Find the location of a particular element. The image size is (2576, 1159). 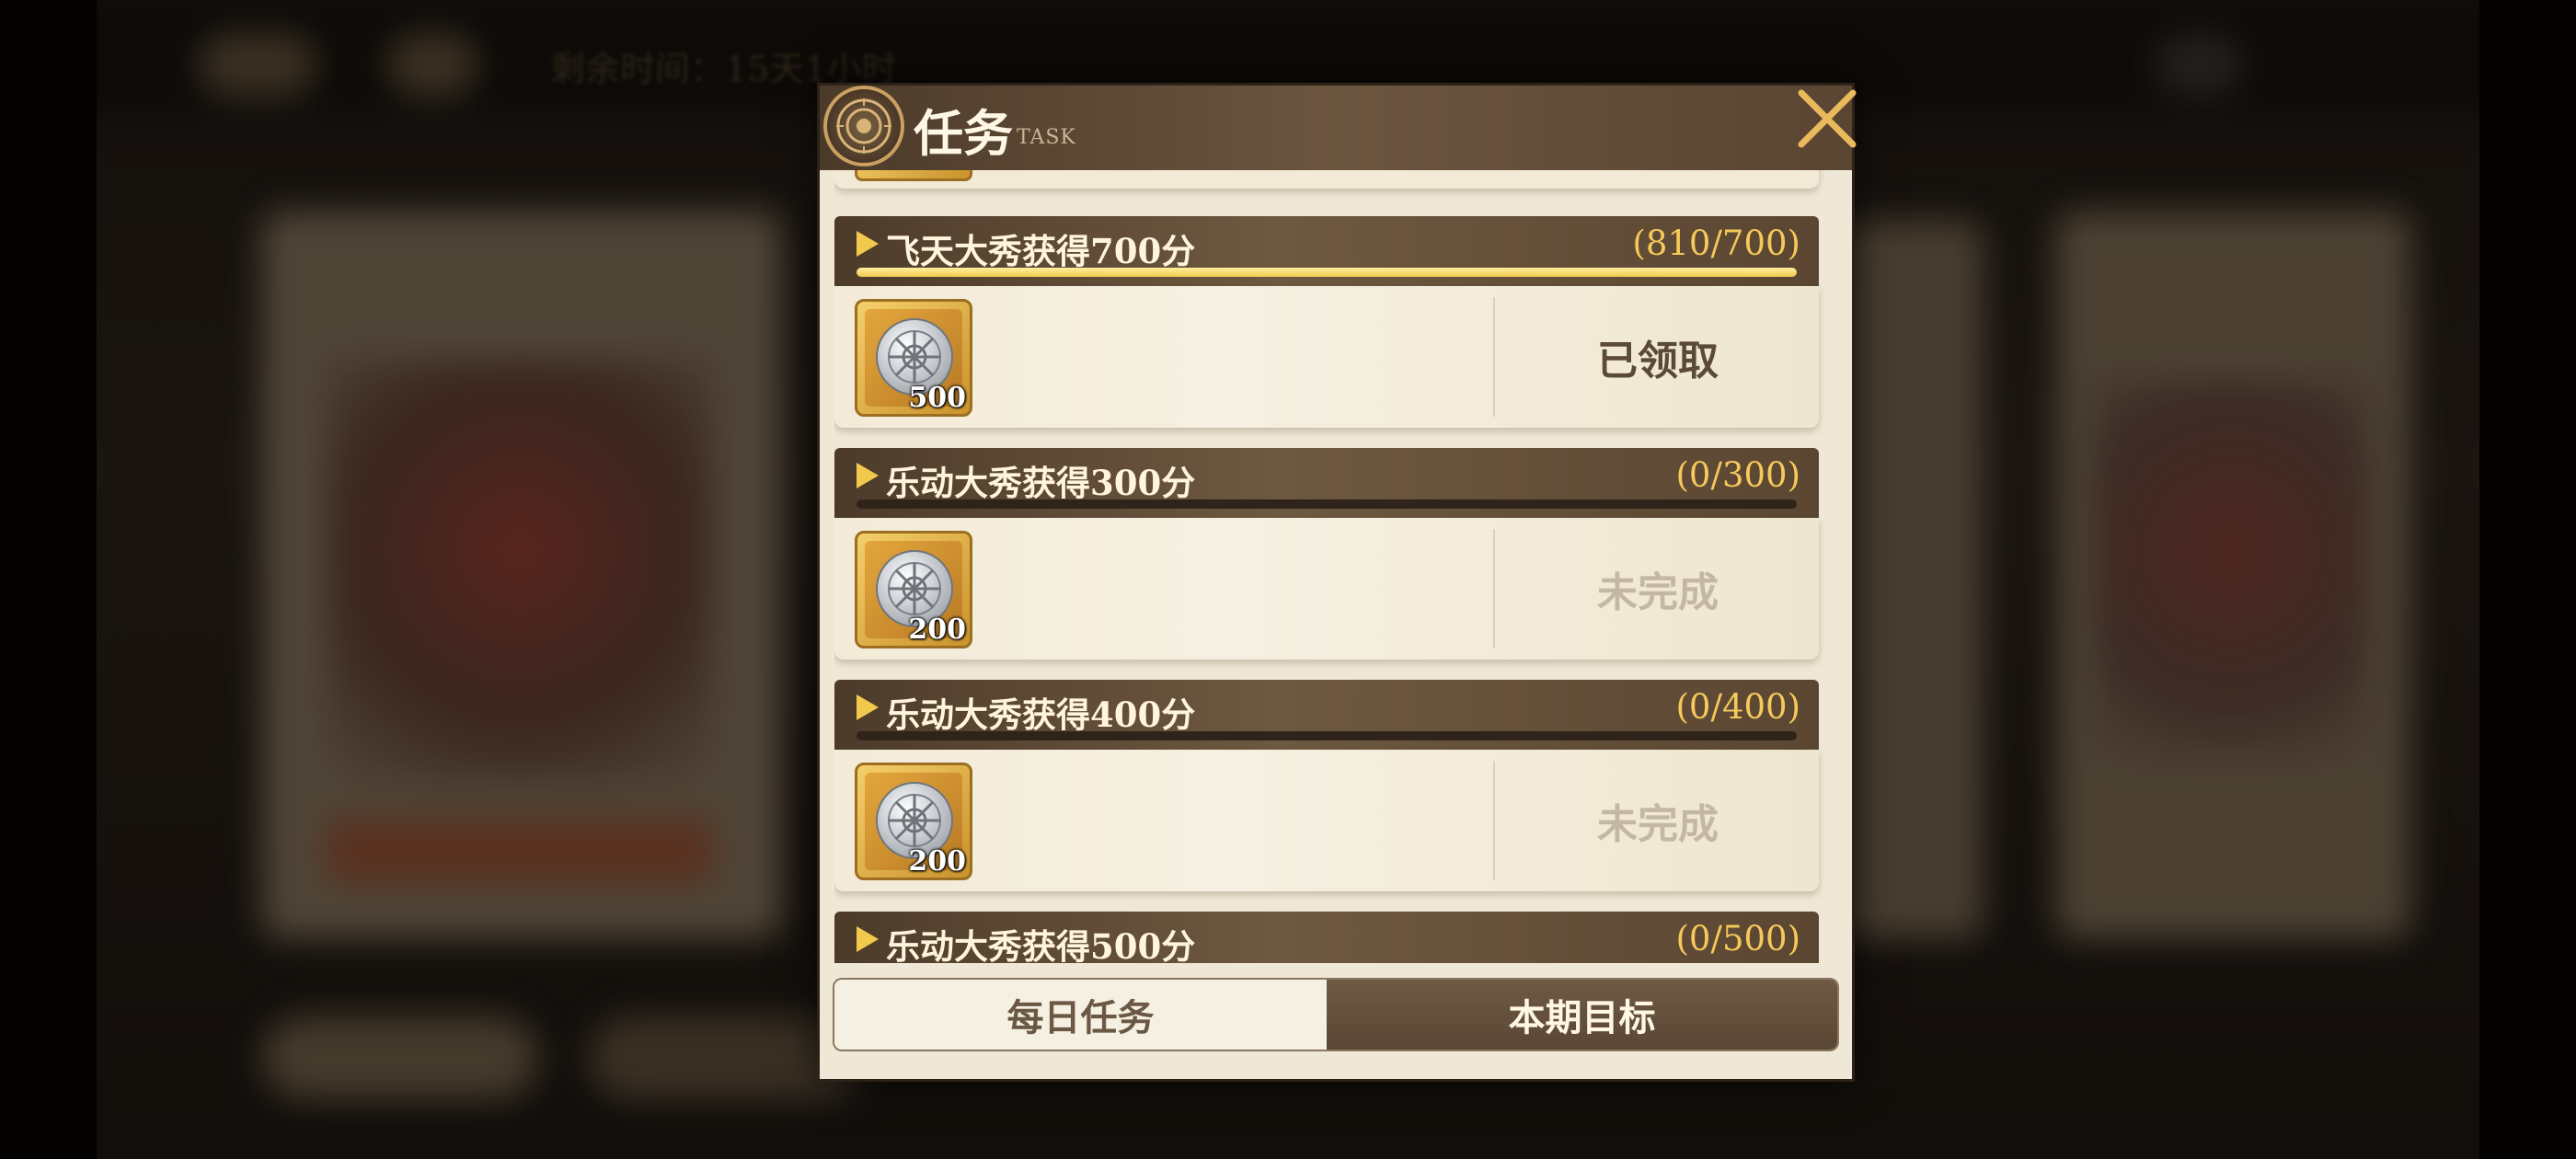

task-title: 飞天大秀获得700分 is located at coordinates (1041, 251).